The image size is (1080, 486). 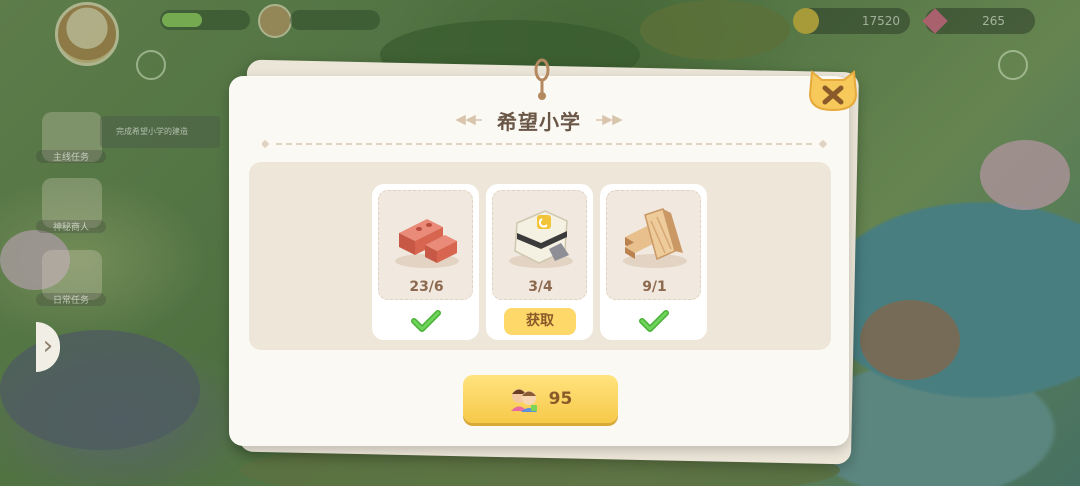 I want to click on scroll-right-icon, so click(x=1013, y=65).